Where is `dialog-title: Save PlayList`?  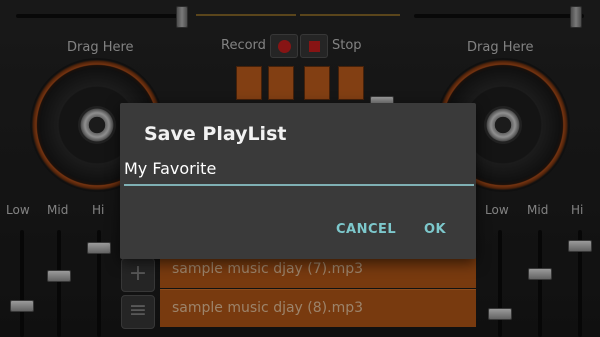 dialog-title: Save PlayList is located at coordinates (215, 134).